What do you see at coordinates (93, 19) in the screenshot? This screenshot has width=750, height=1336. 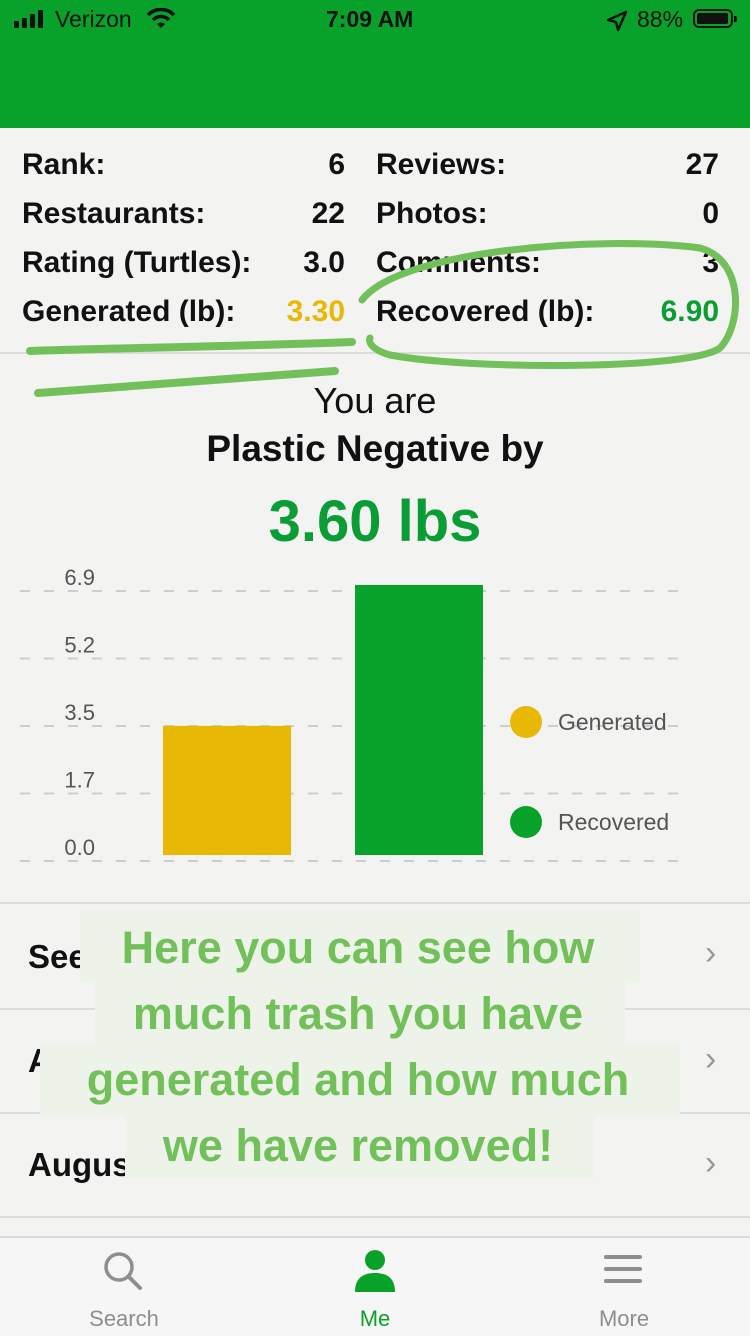 I see `carrier-name: Verizon` at bounding box center [93, 19].